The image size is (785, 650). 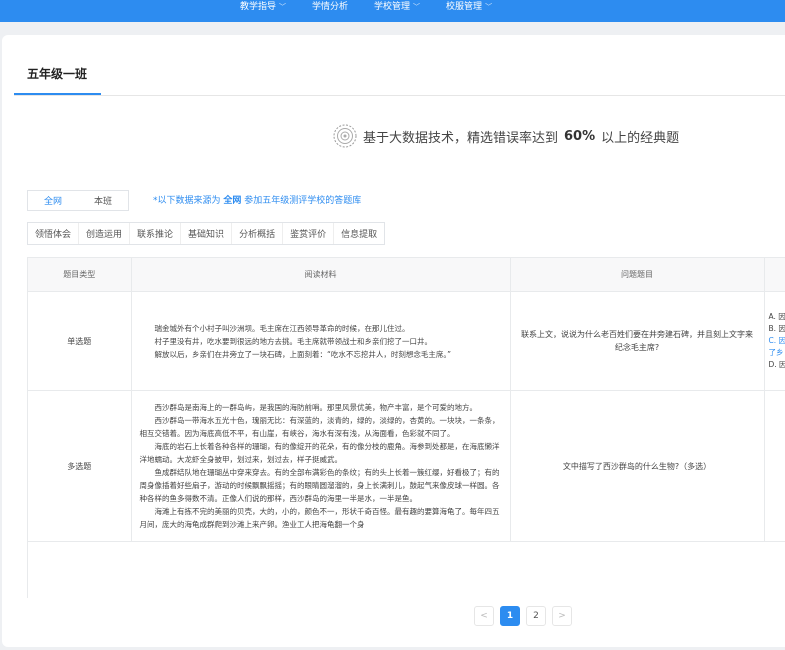 What do you see at coordinates (53, 200) in the screenshot?
I see `scope-option-all: 全网` at bounding box center [53, 200].